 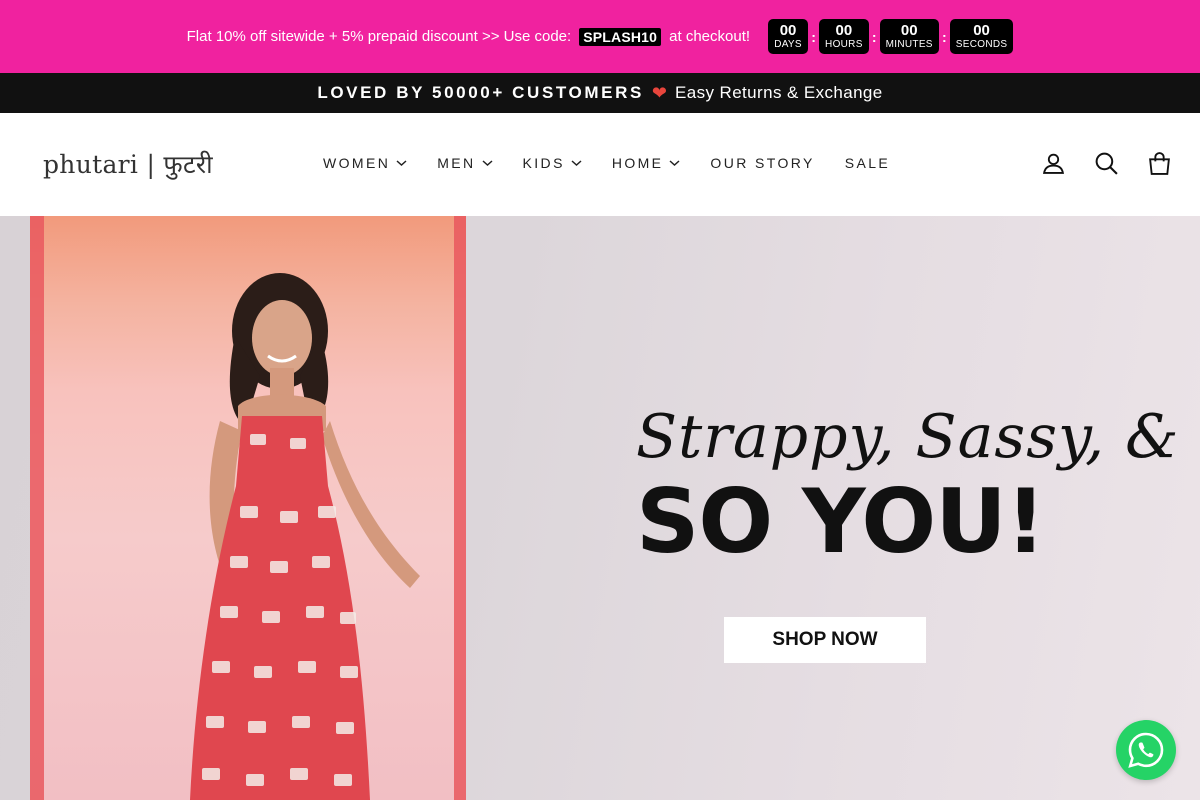 What do you see at coordinates (480, 92) in the screenshot?
I see `announcement-customers: LOVED BY 50000+ CUSTOMERS` at bounding box center [480, 92].